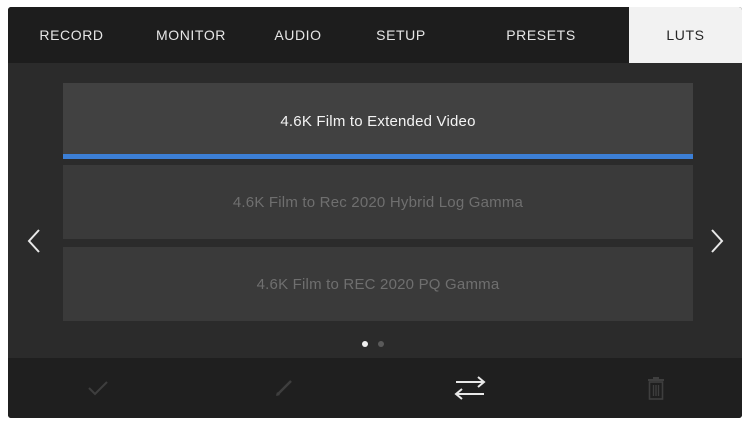 Image resolution: width=748 pixels, height=424 pixels. What do you see at coordinates (685, 35) in the screenshot?
I see `tab-luts: LUTS` at bounding box center [685, 35].